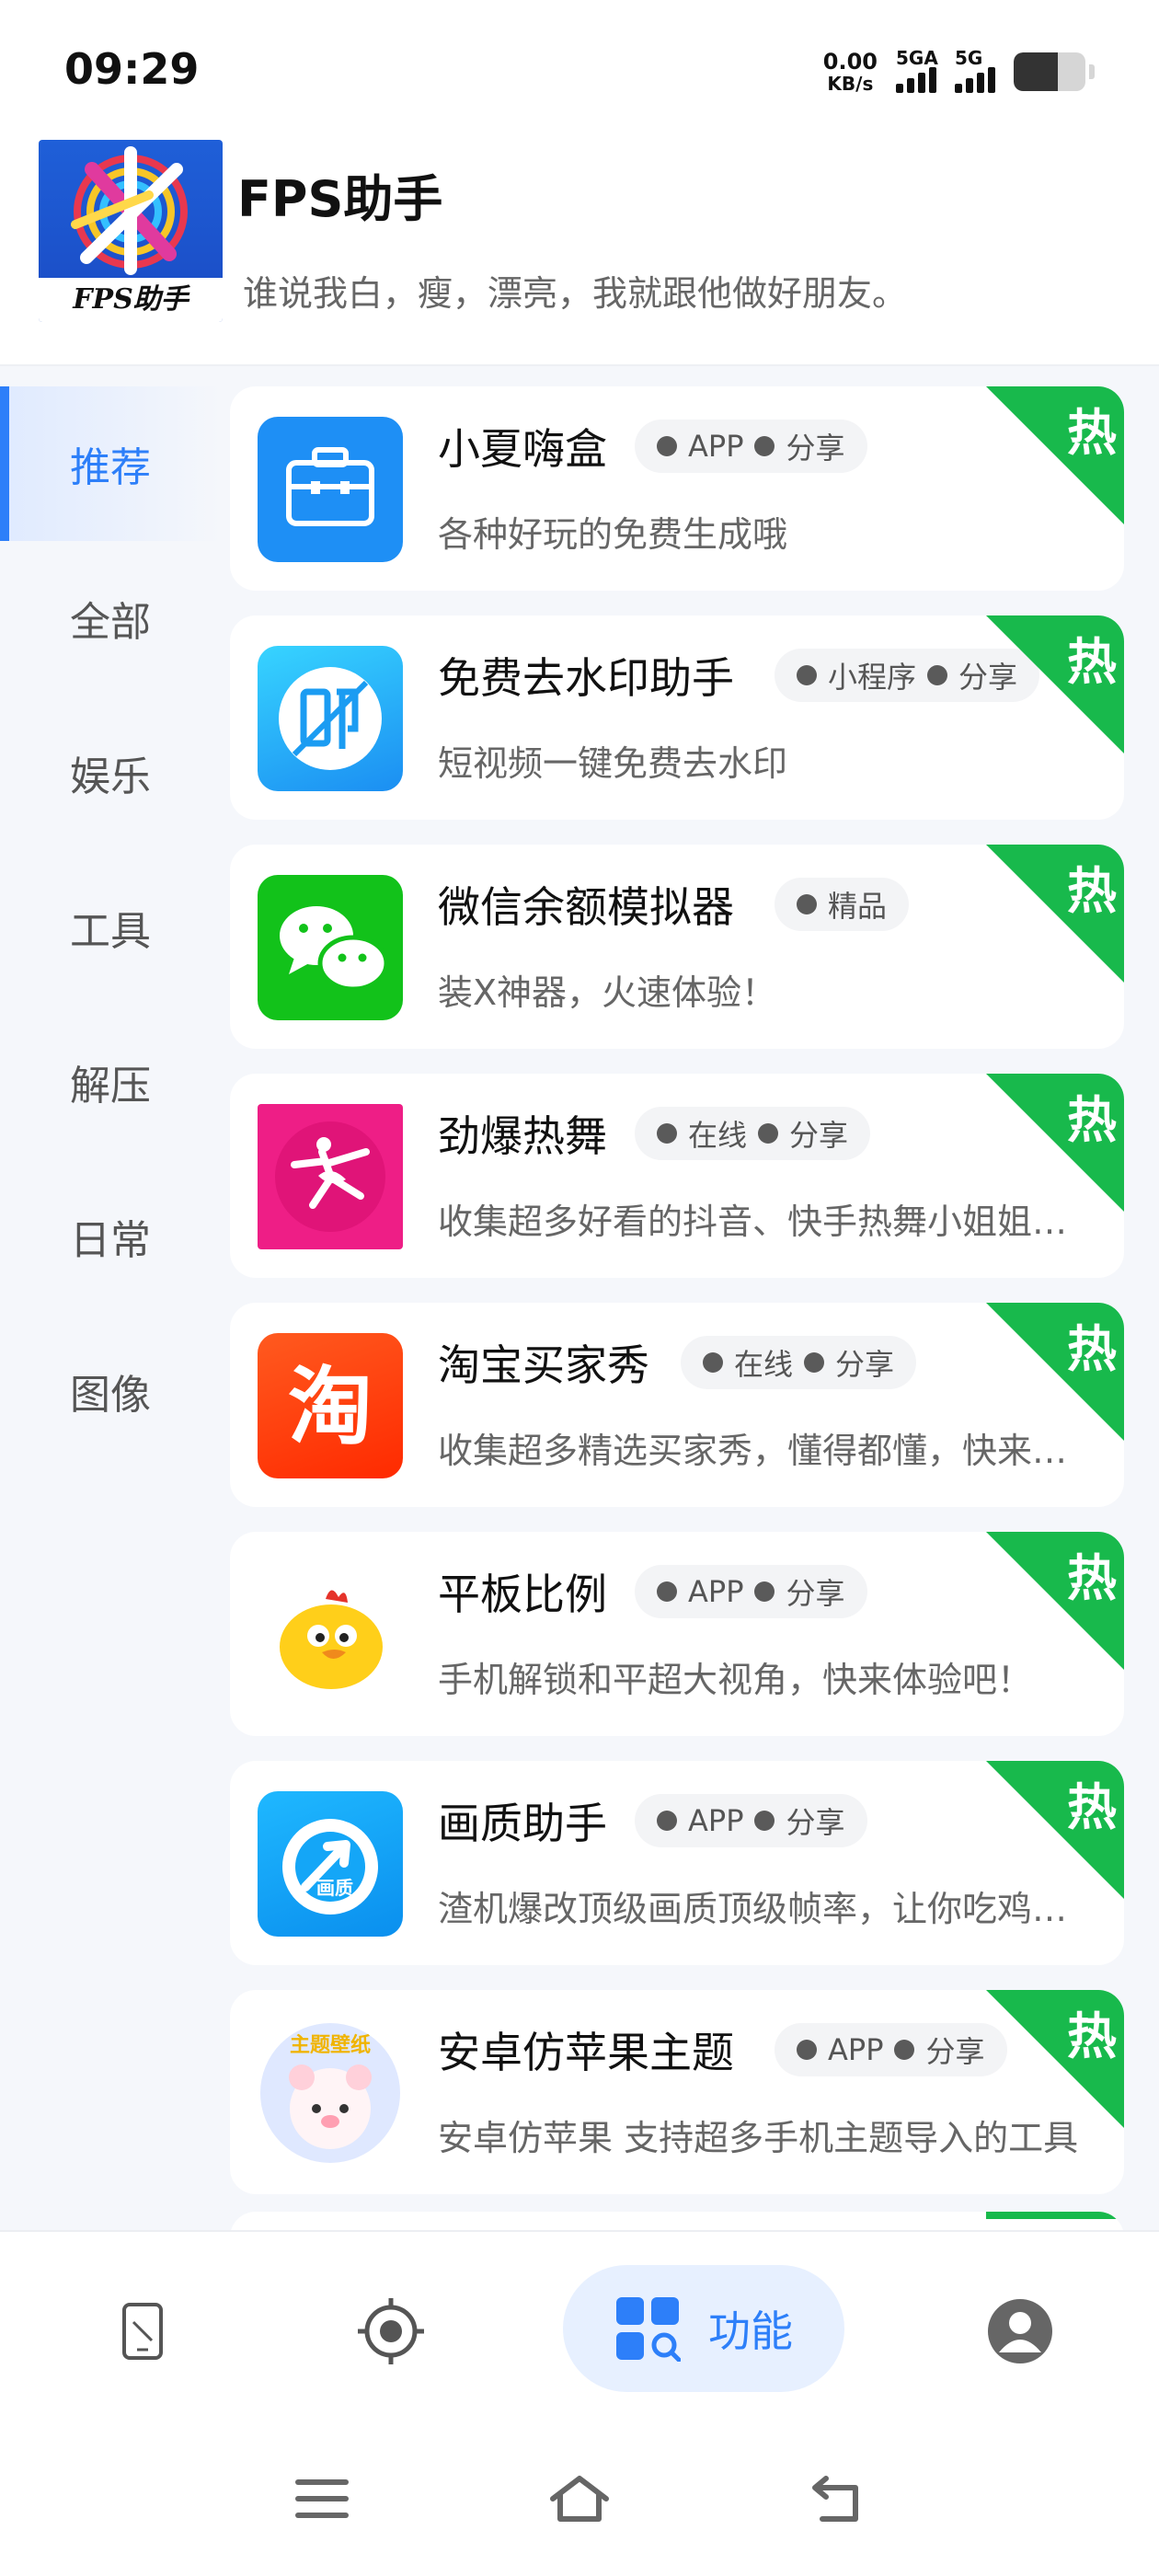 Image resolution: width=1159 pixels, height=2576 pixels. I want to click on item-title: 劲爆热舞, so click(522, 1136).